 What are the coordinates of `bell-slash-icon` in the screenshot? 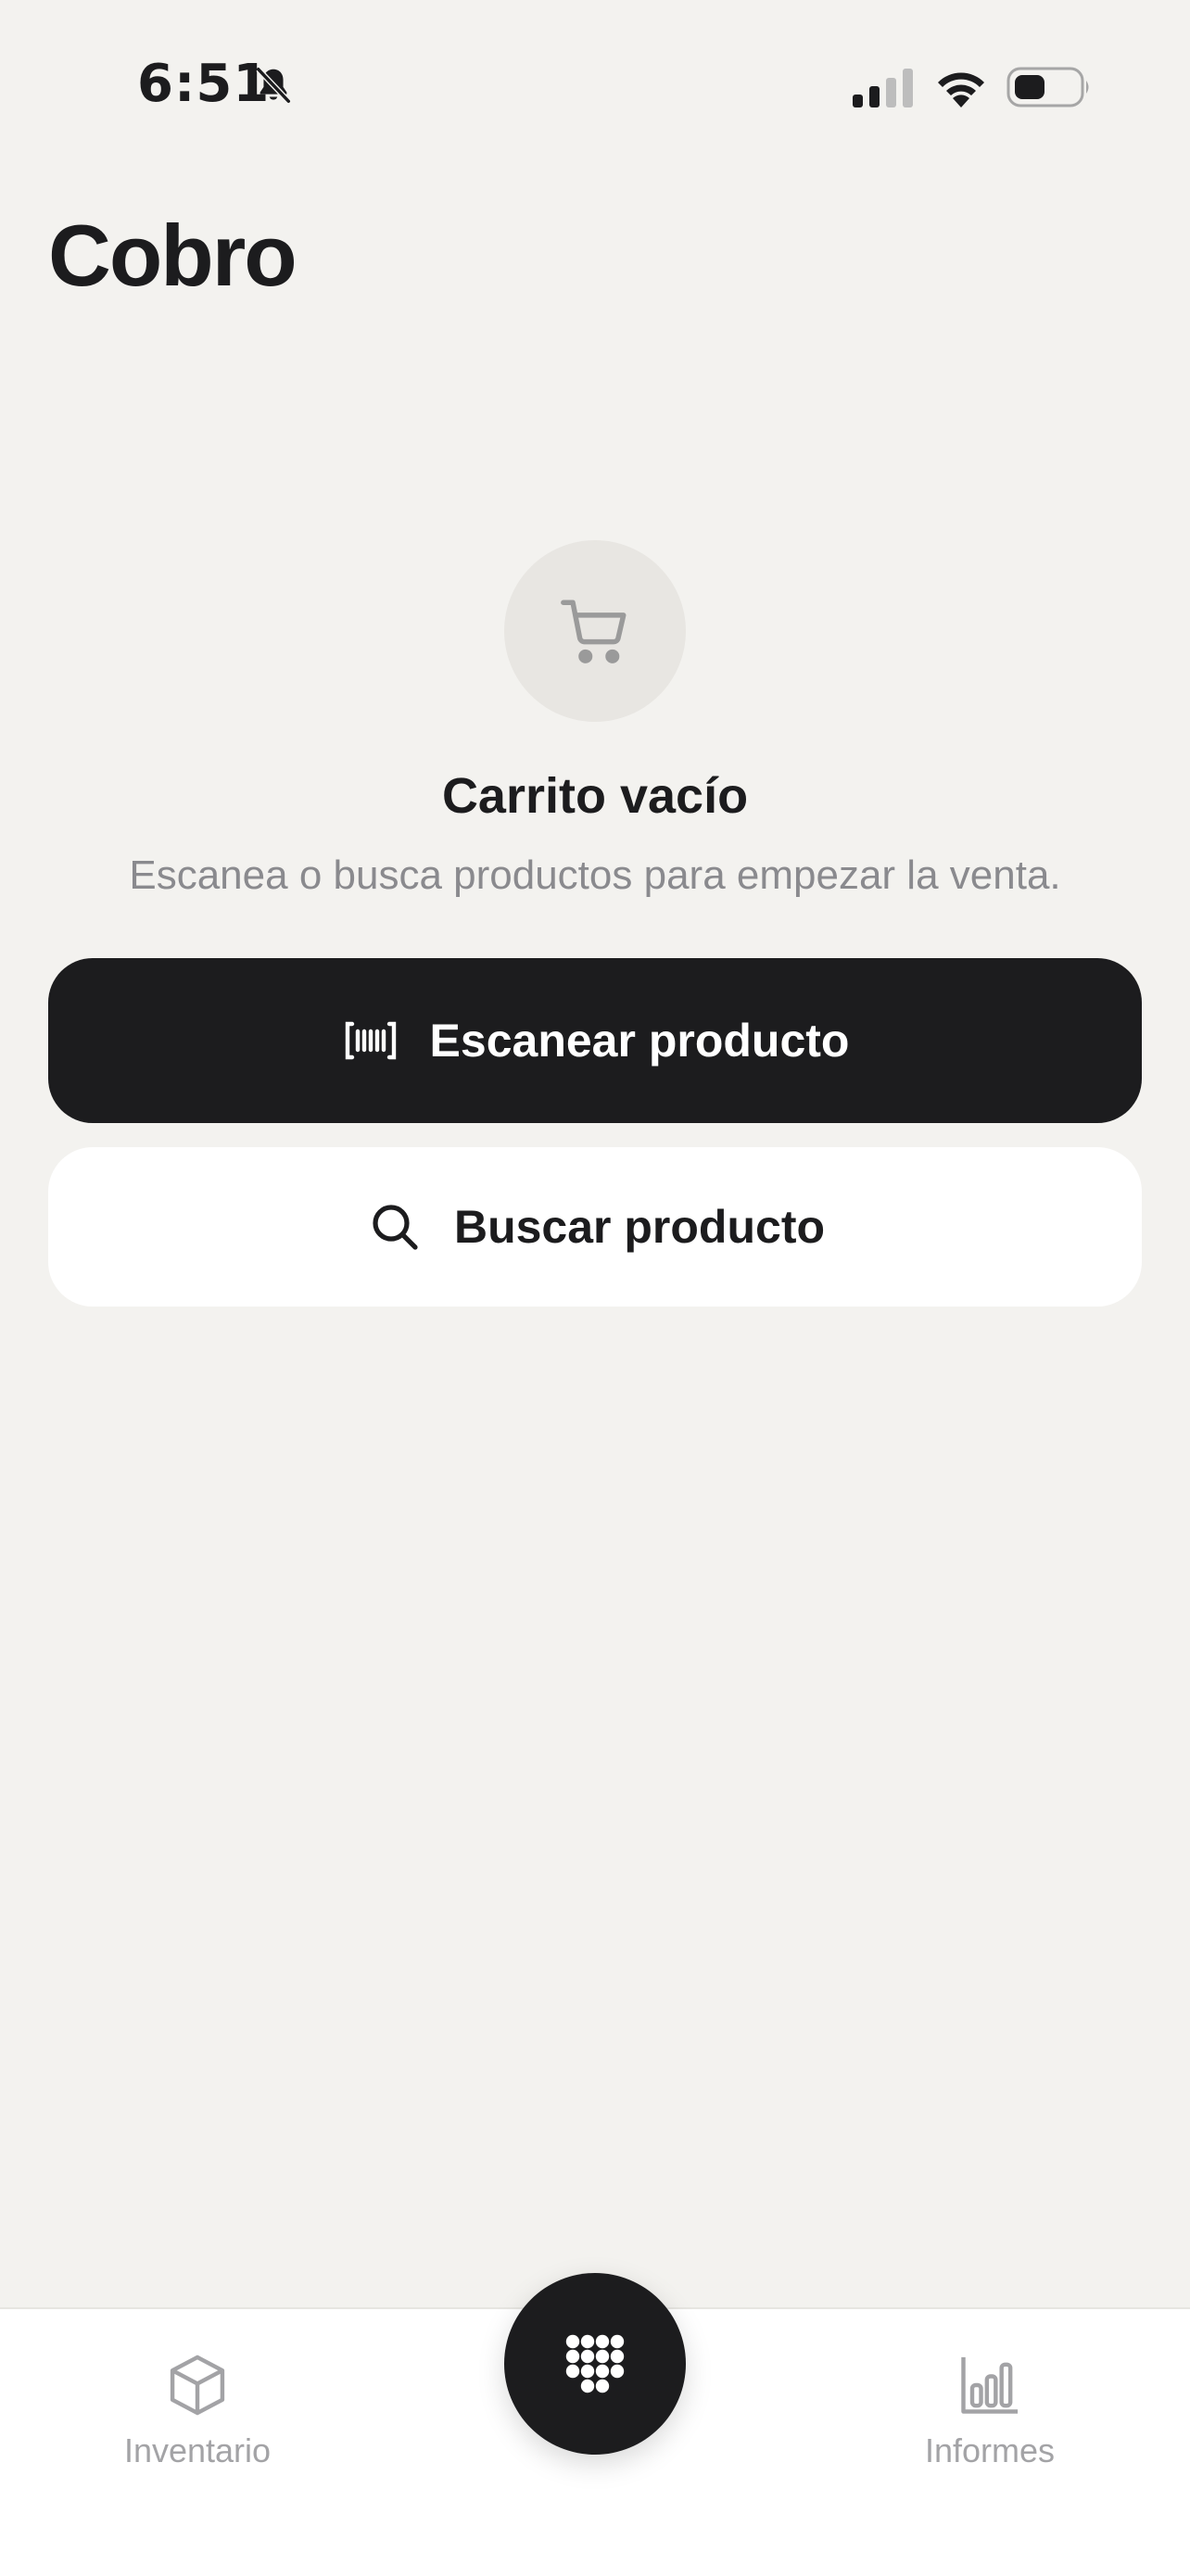 It's located at (273, 85).